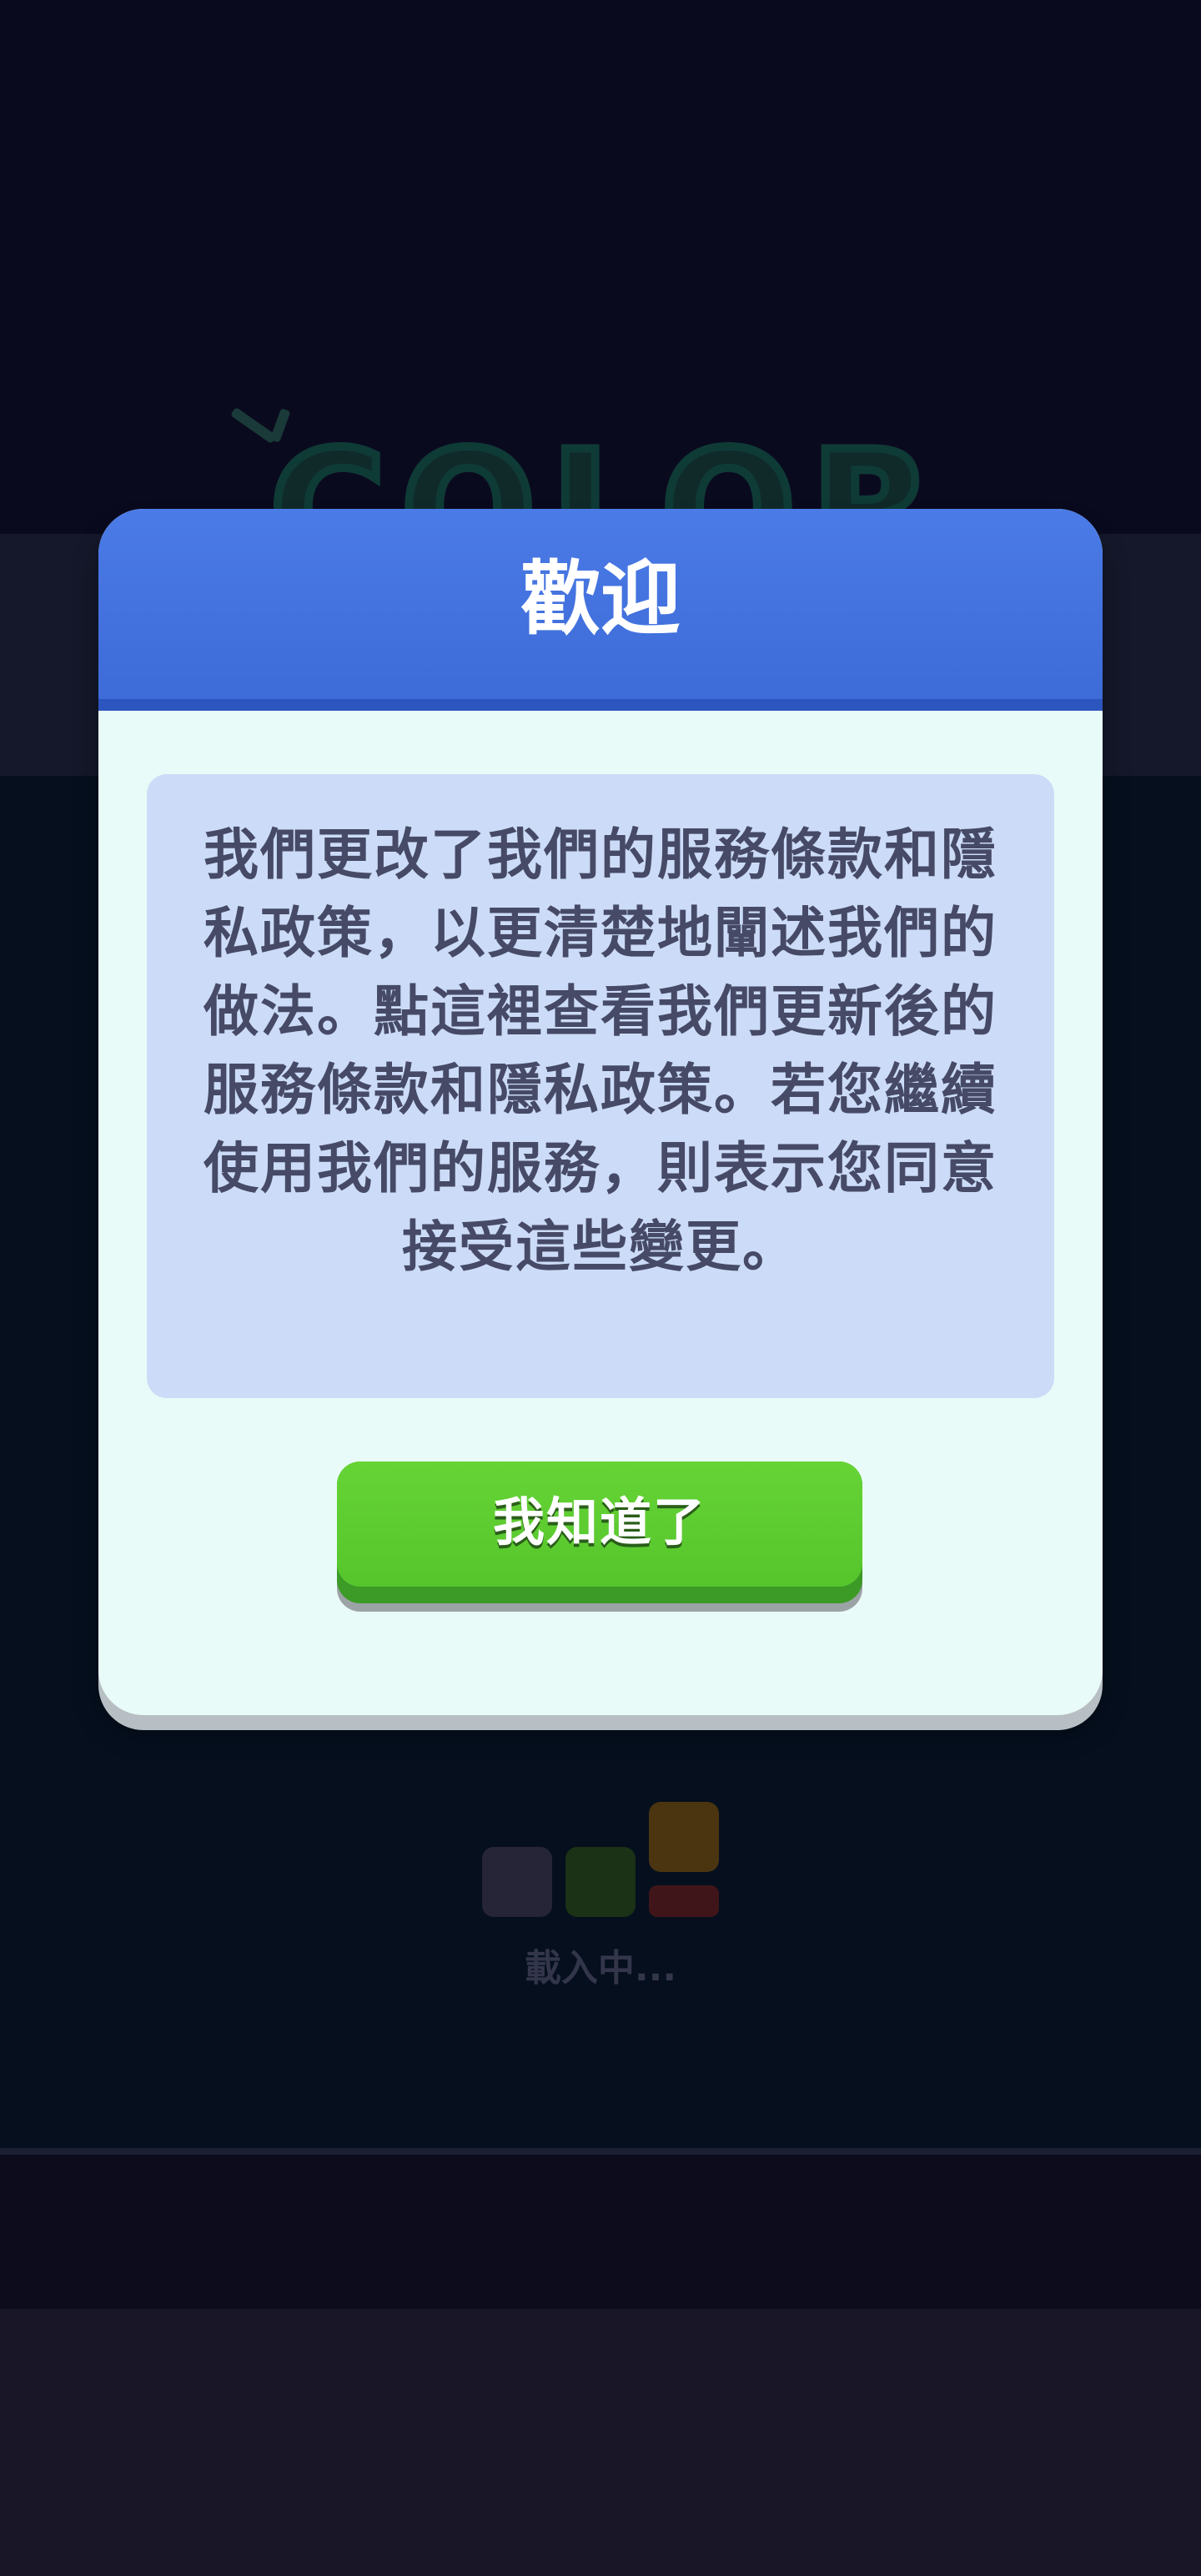 This screenshot has width=1201, height=2576. I want to click on dialog-title: 歡迎, so click(601, 599).